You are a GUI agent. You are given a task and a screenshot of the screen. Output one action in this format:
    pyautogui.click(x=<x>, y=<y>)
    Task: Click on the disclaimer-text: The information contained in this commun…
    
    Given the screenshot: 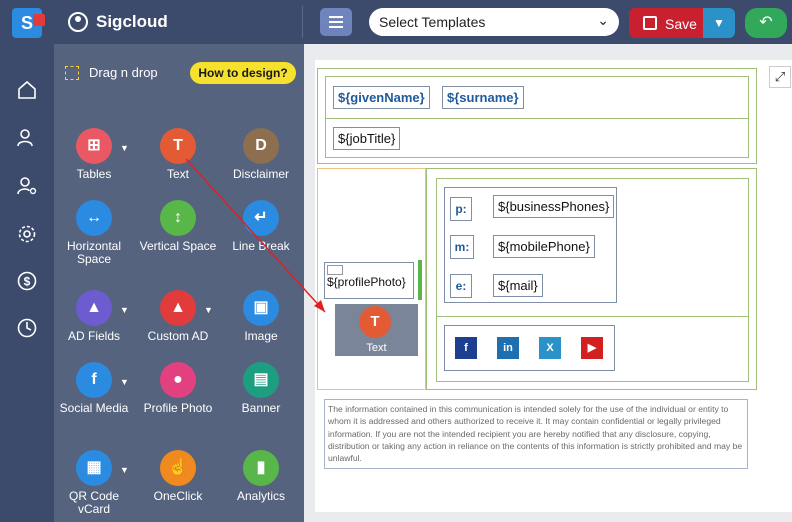 What is the action you would take?
    pyautogui.click(x=536, y=434)
    